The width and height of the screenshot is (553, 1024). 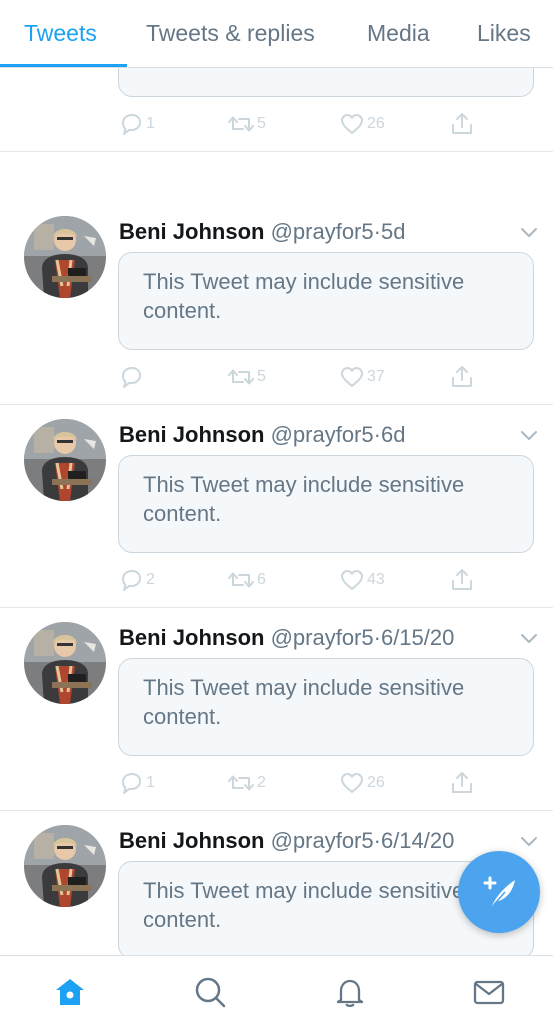 What do you see at coordinates (276, 124) in the screenshot?
I see `tweet-actions: 1 5 26` at bounding box center [276, 124].